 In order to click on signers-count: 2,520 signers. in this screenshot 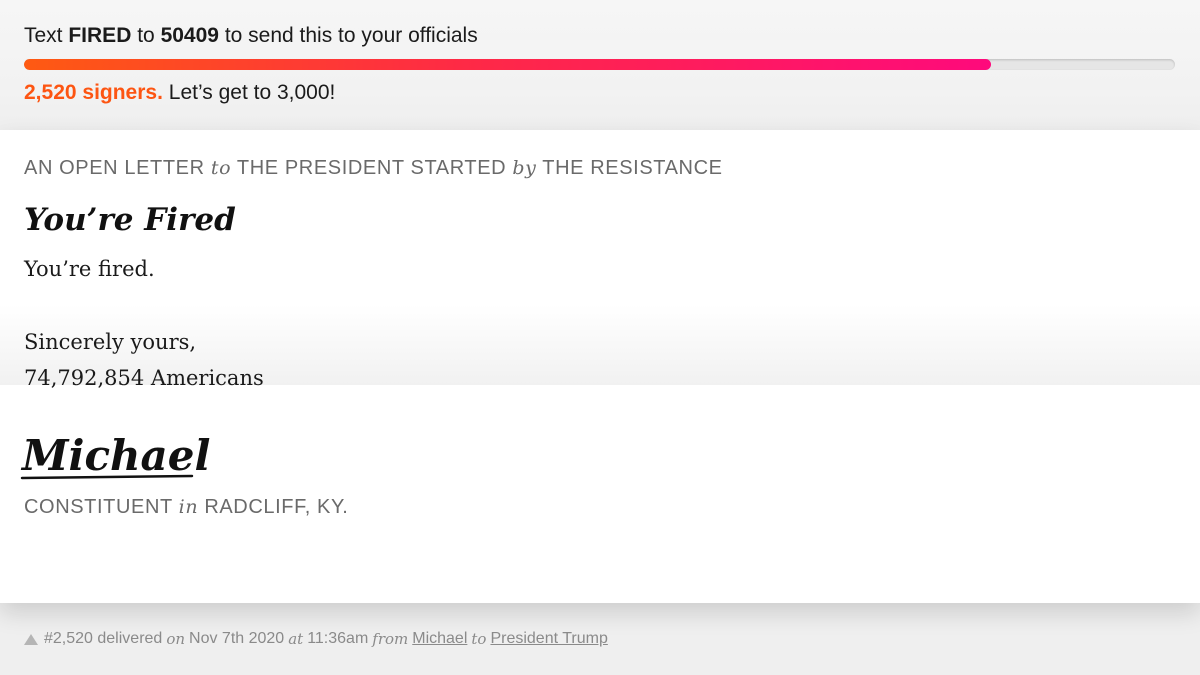, I will do `click(93, 92)`.